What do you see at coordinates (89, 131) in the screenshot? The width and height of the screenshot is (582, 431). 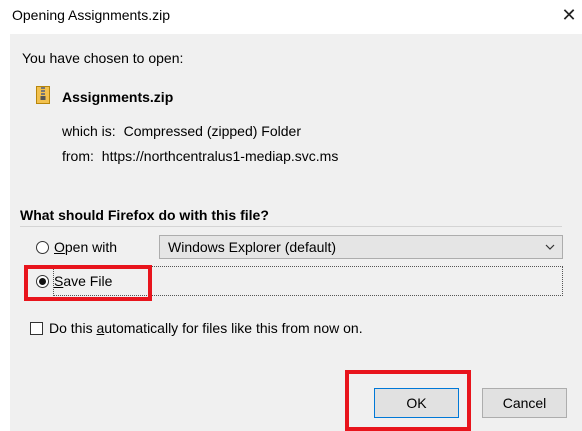 I see `file-type-label: which is:` at bounding box center [89, 131].